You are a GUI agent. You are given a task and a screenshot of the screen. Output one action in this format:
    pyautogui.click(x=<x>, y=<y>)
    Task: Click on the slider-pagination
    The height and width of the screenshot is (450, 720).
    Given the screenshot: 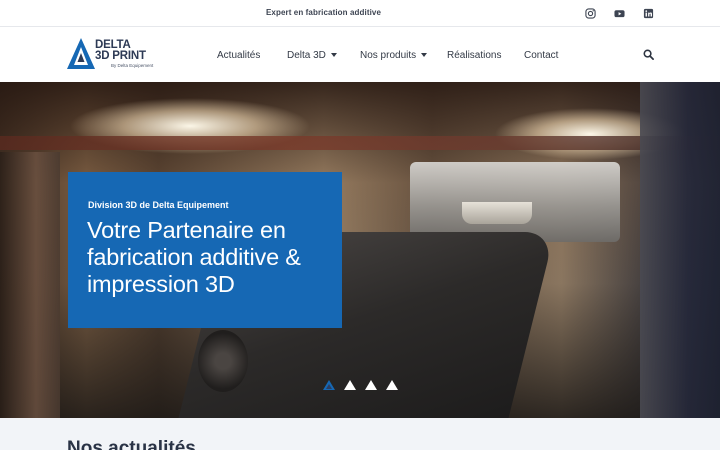 What is the action you would take?
    pyautogui.click(x=365, y=384)
    